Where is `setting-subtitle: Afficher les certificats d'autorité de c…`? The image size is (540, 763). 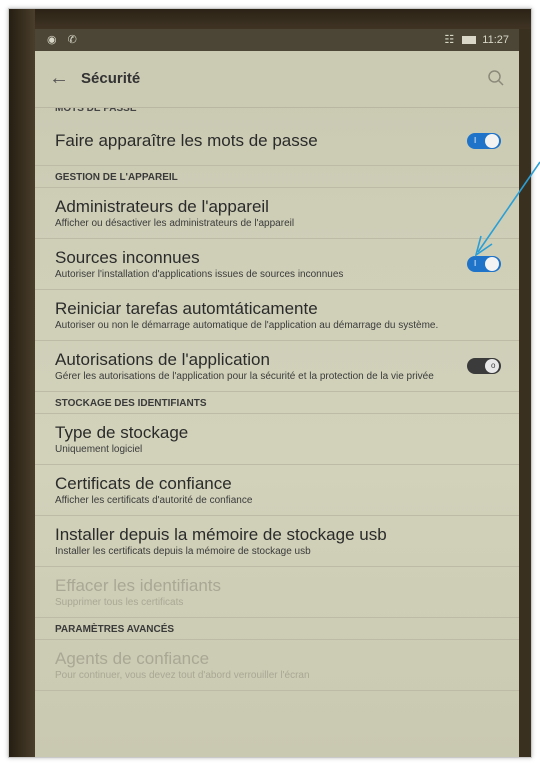
setting-subtitle: Afficher les certificats d'autorité de c… is located at coordinates (154, 500).